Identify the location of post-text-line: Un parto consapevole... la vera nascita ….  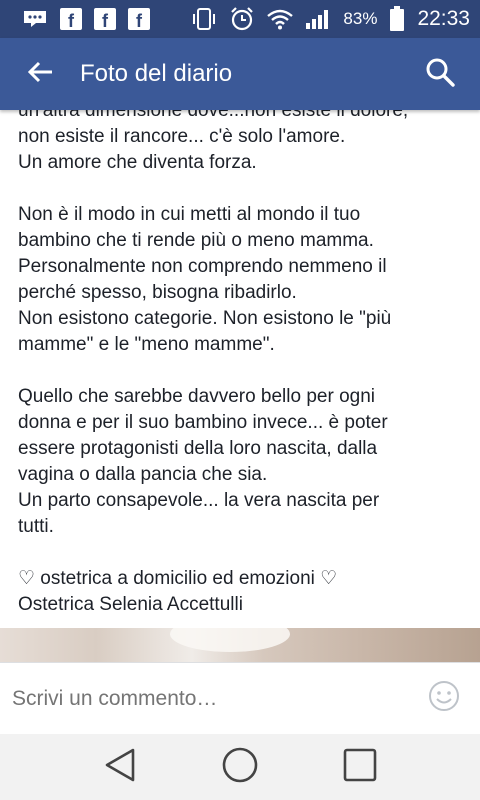
(199, 500).